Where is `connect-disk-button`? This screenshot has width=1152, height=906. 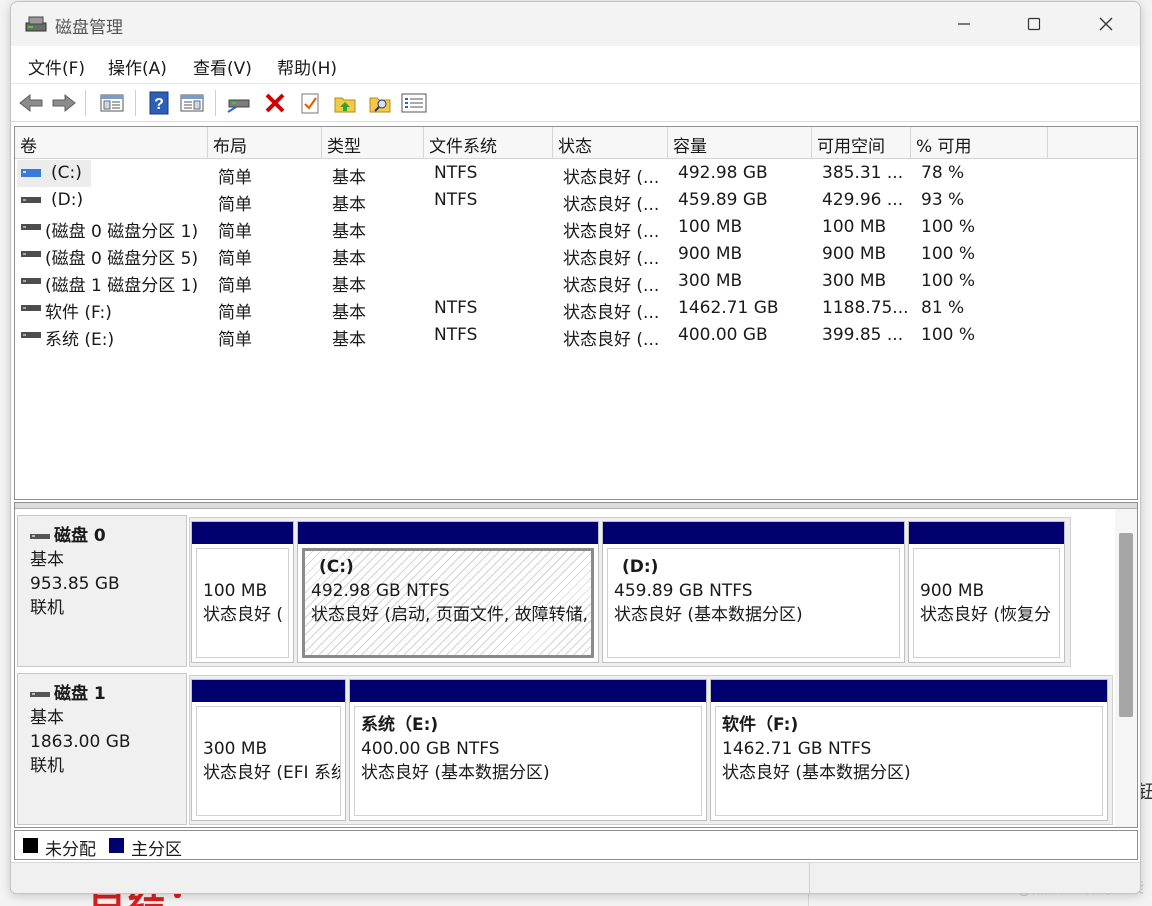
connect-disk-button is located at coordinates (239, 103).